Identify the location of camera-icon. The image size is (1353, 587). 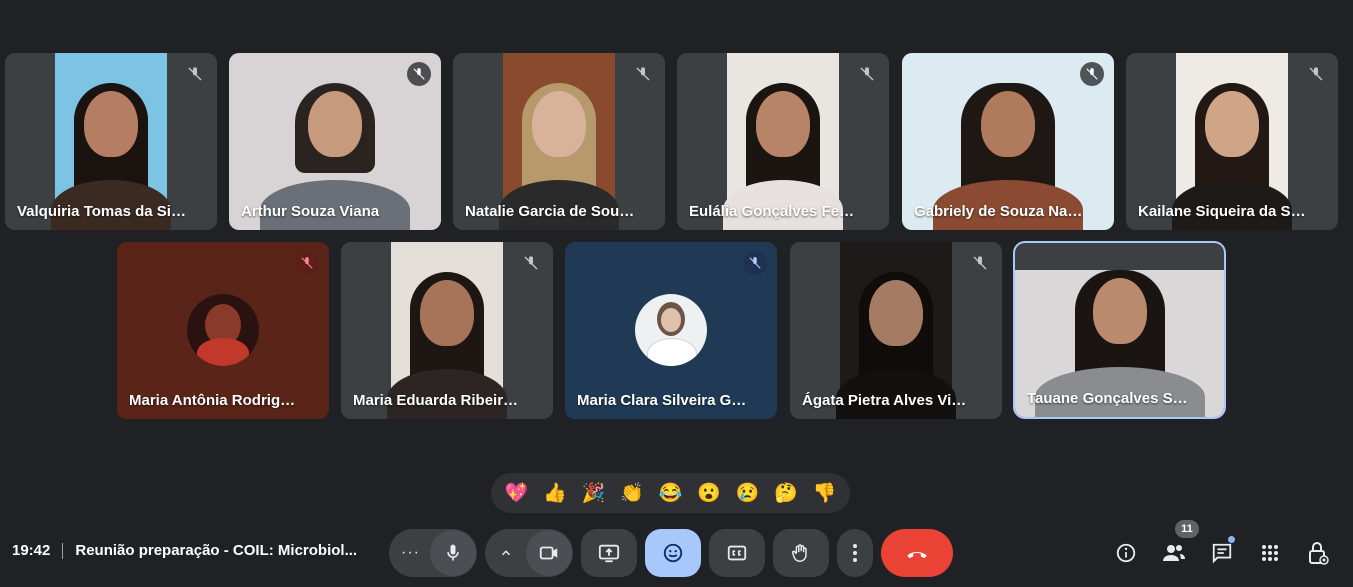
(548, 553).